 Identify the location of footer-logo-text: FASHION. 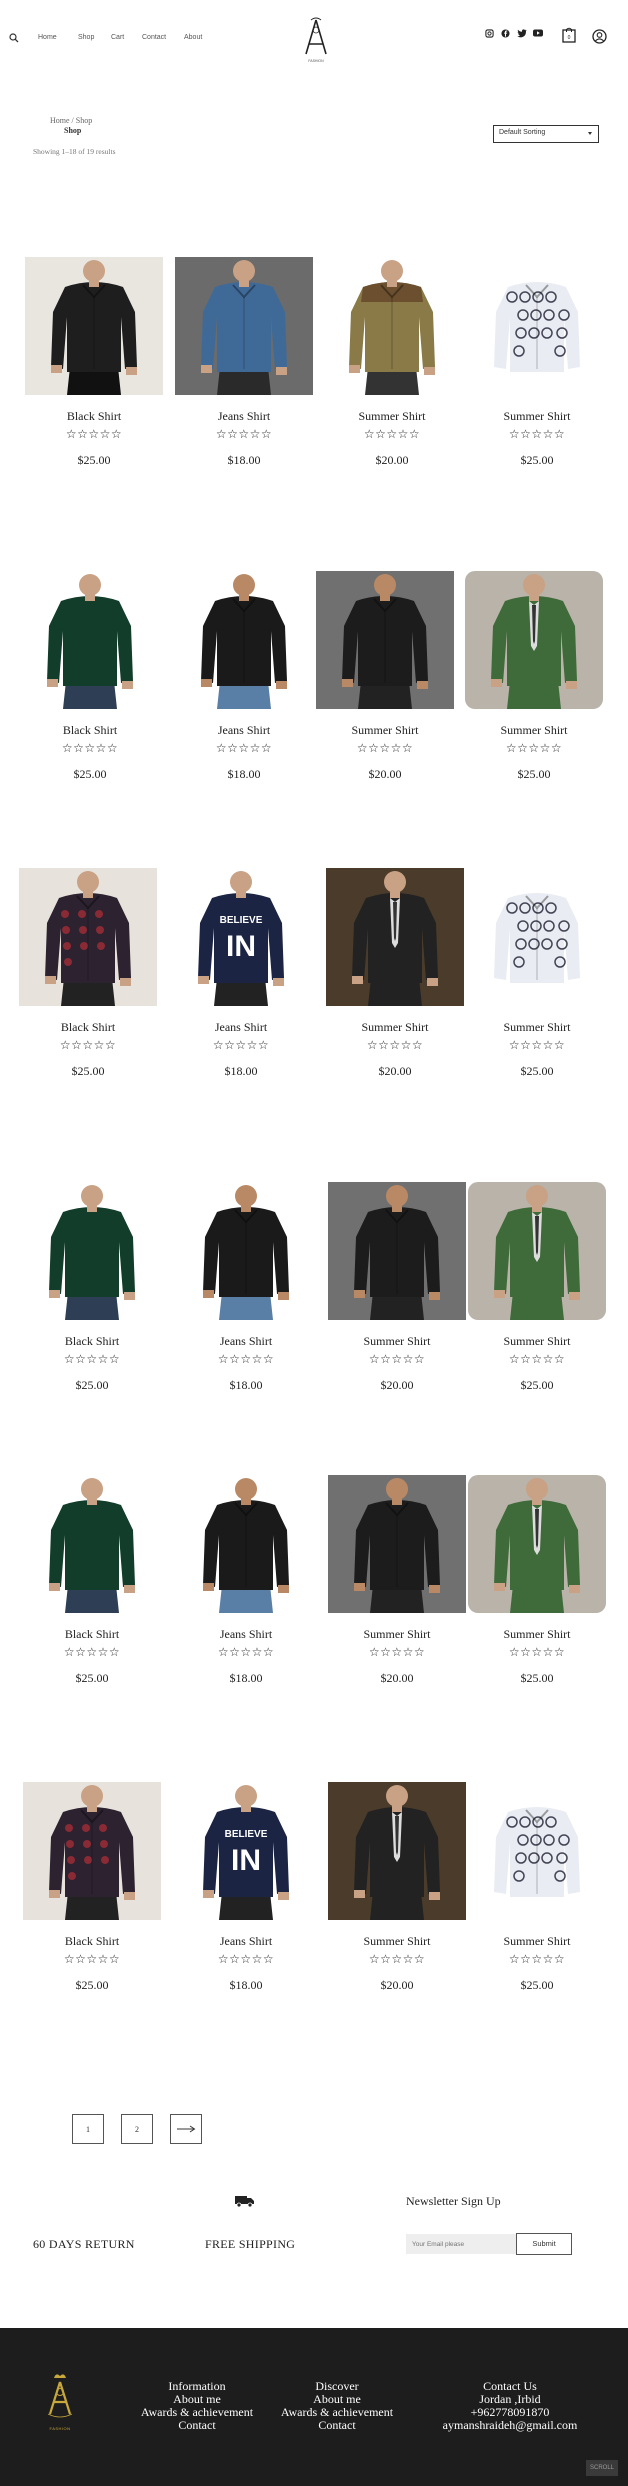
(60, 2428).